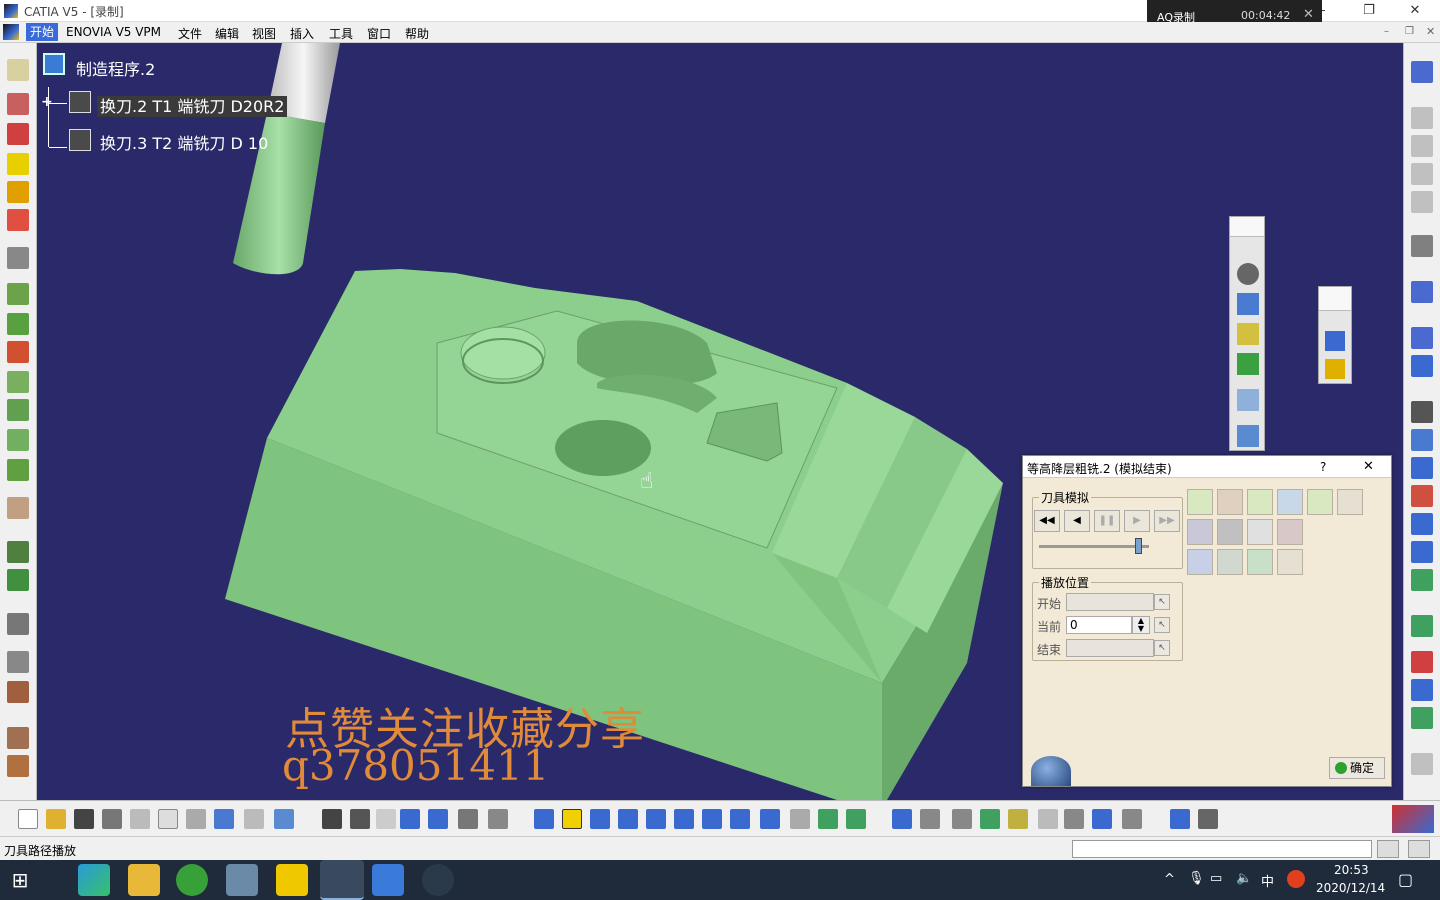  I want to click on path-color-icon, so click(1260, 502).